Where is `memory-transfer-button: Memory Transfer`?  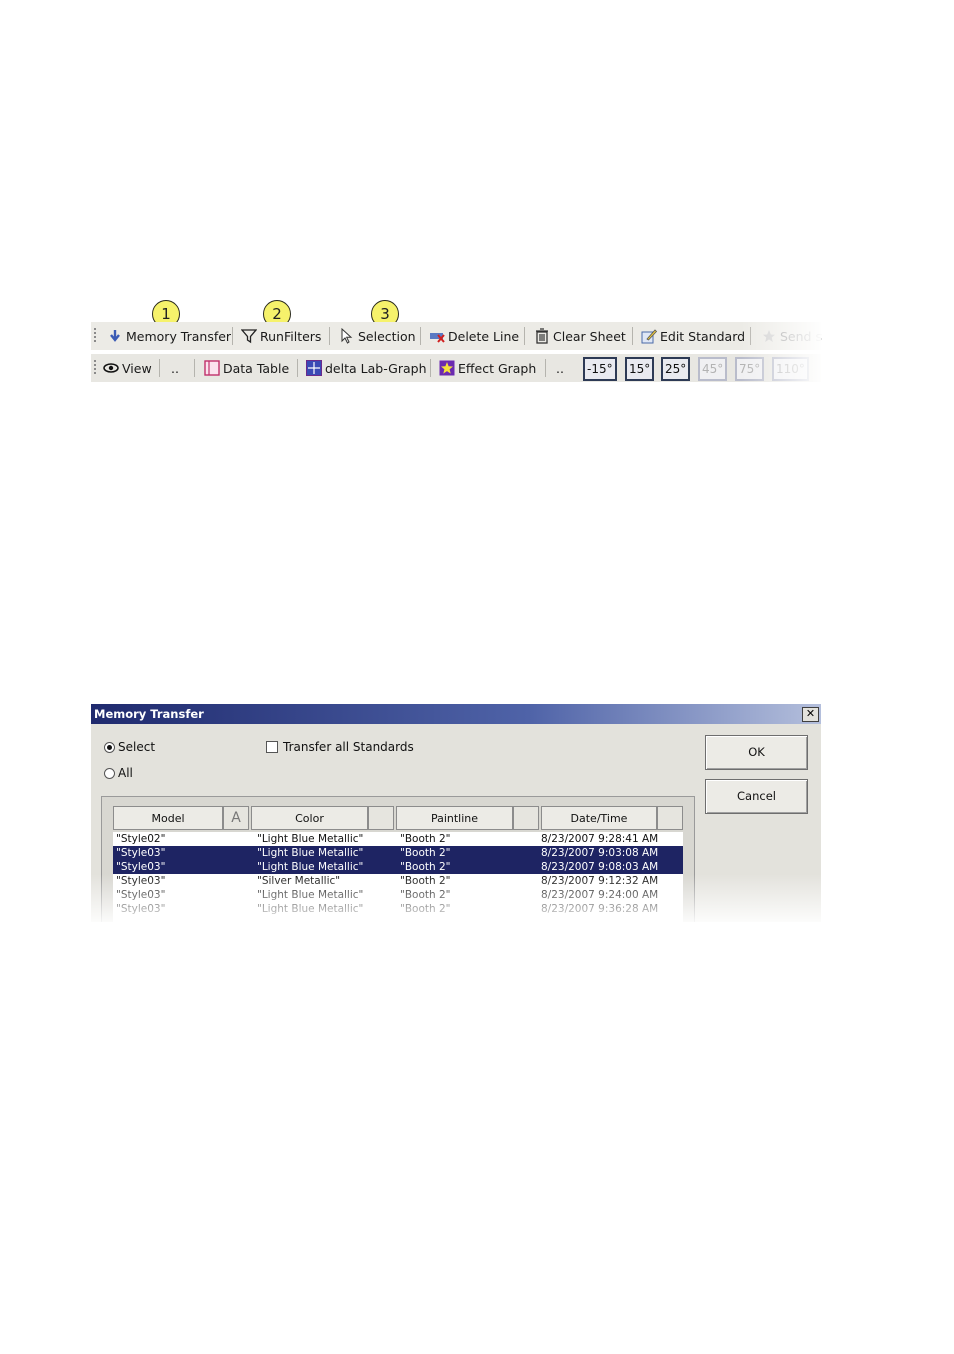 memory-transfer-button: Memory Transfer is located at coordinates (169, 336).